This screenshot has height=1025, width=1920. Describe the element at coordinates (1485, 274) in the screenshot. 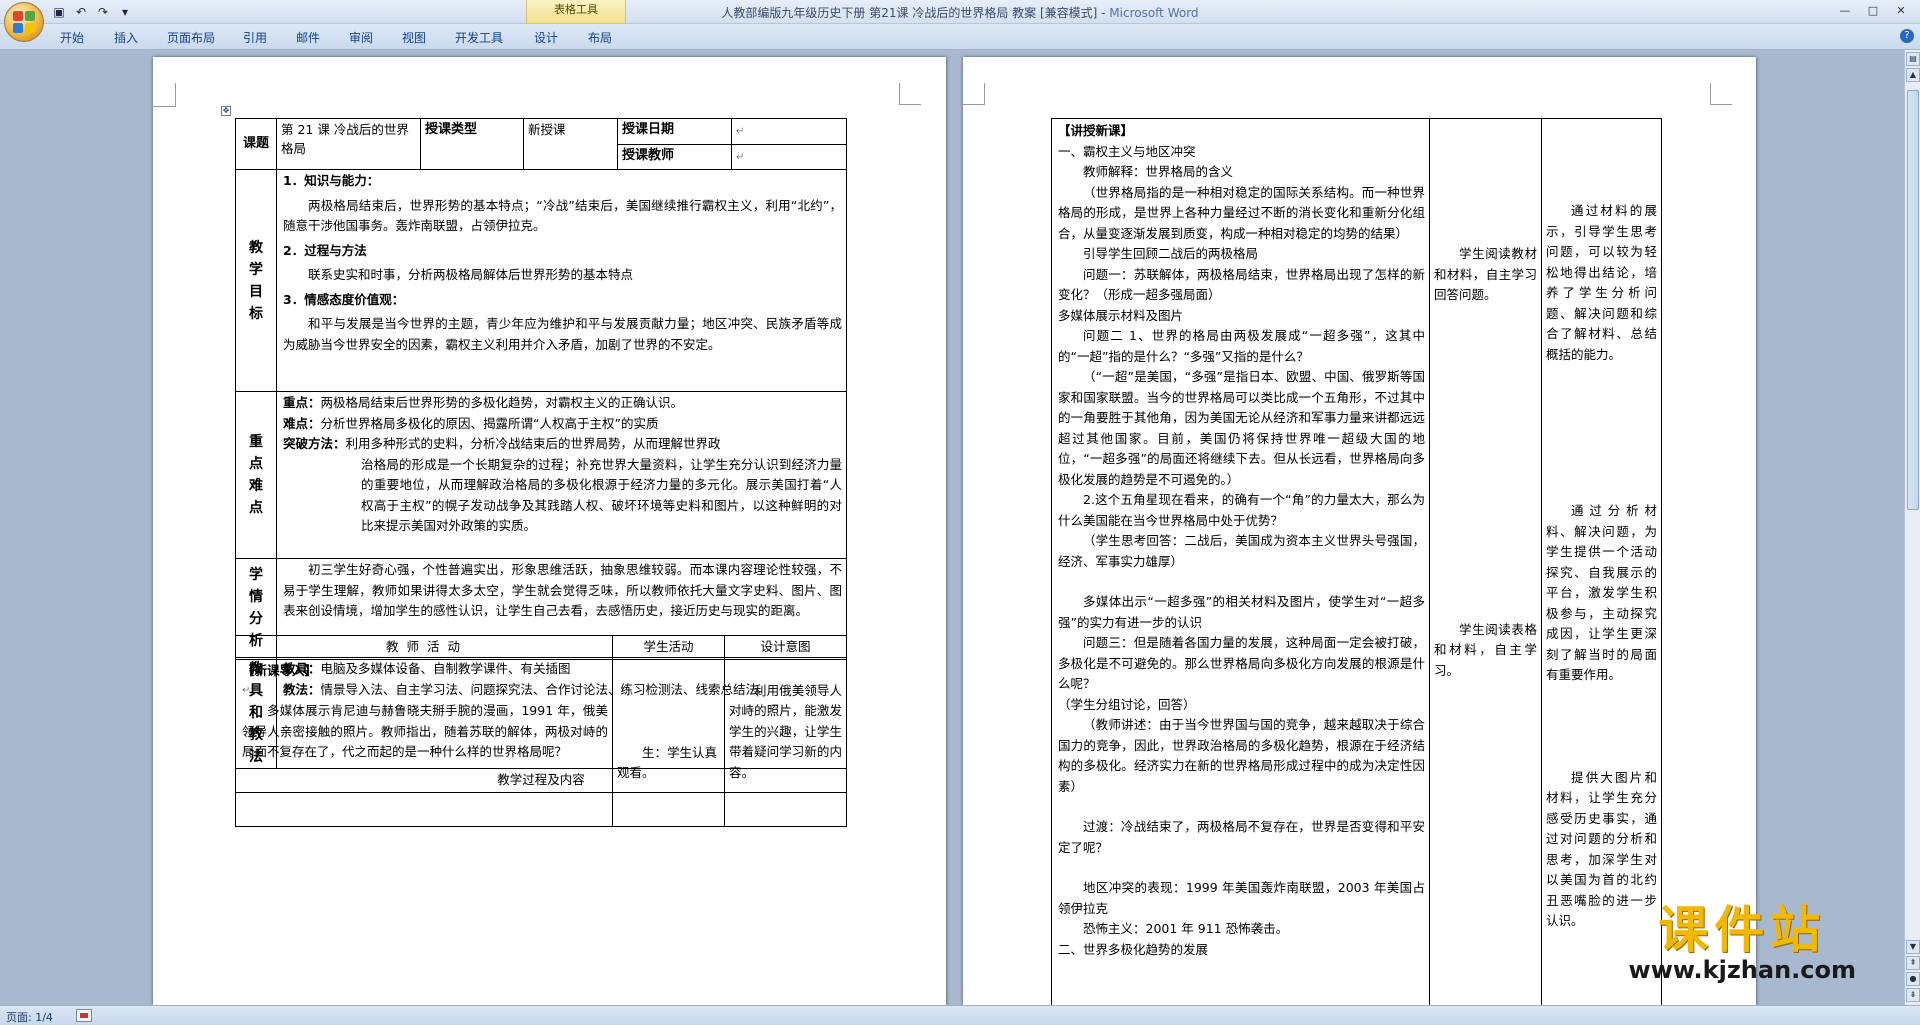

I see `student-activity-1: 学生阅读教材和材料，自主学习回答问题。` at that location.